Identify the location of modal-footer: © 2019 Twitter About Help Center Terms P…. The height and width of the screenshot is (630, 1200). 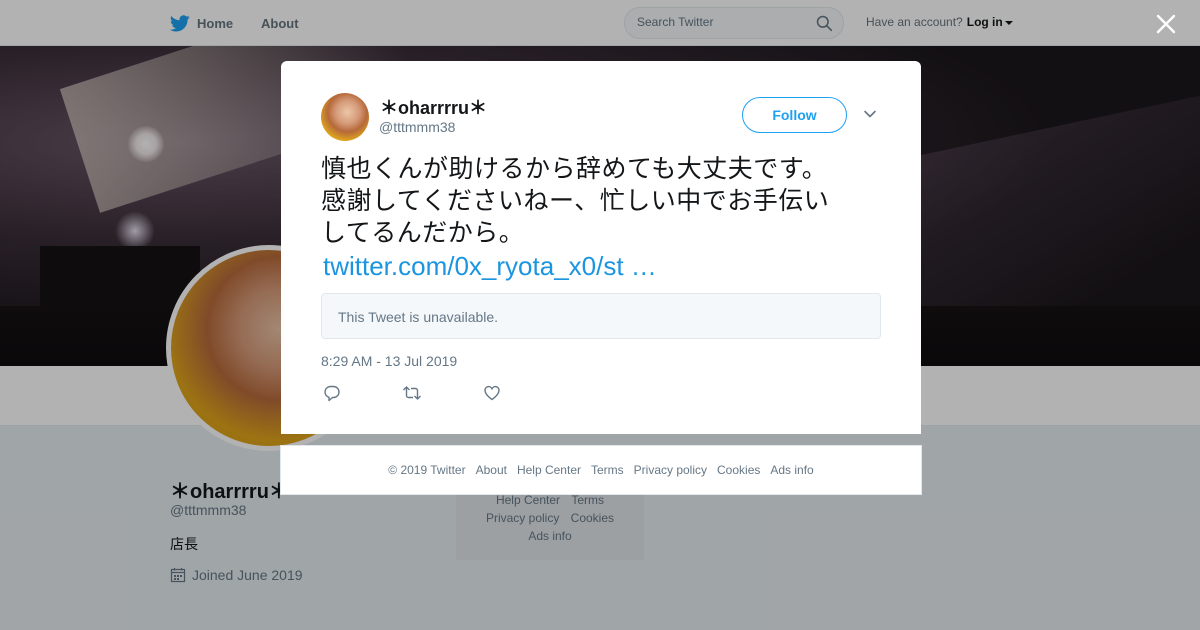
(601, 470).